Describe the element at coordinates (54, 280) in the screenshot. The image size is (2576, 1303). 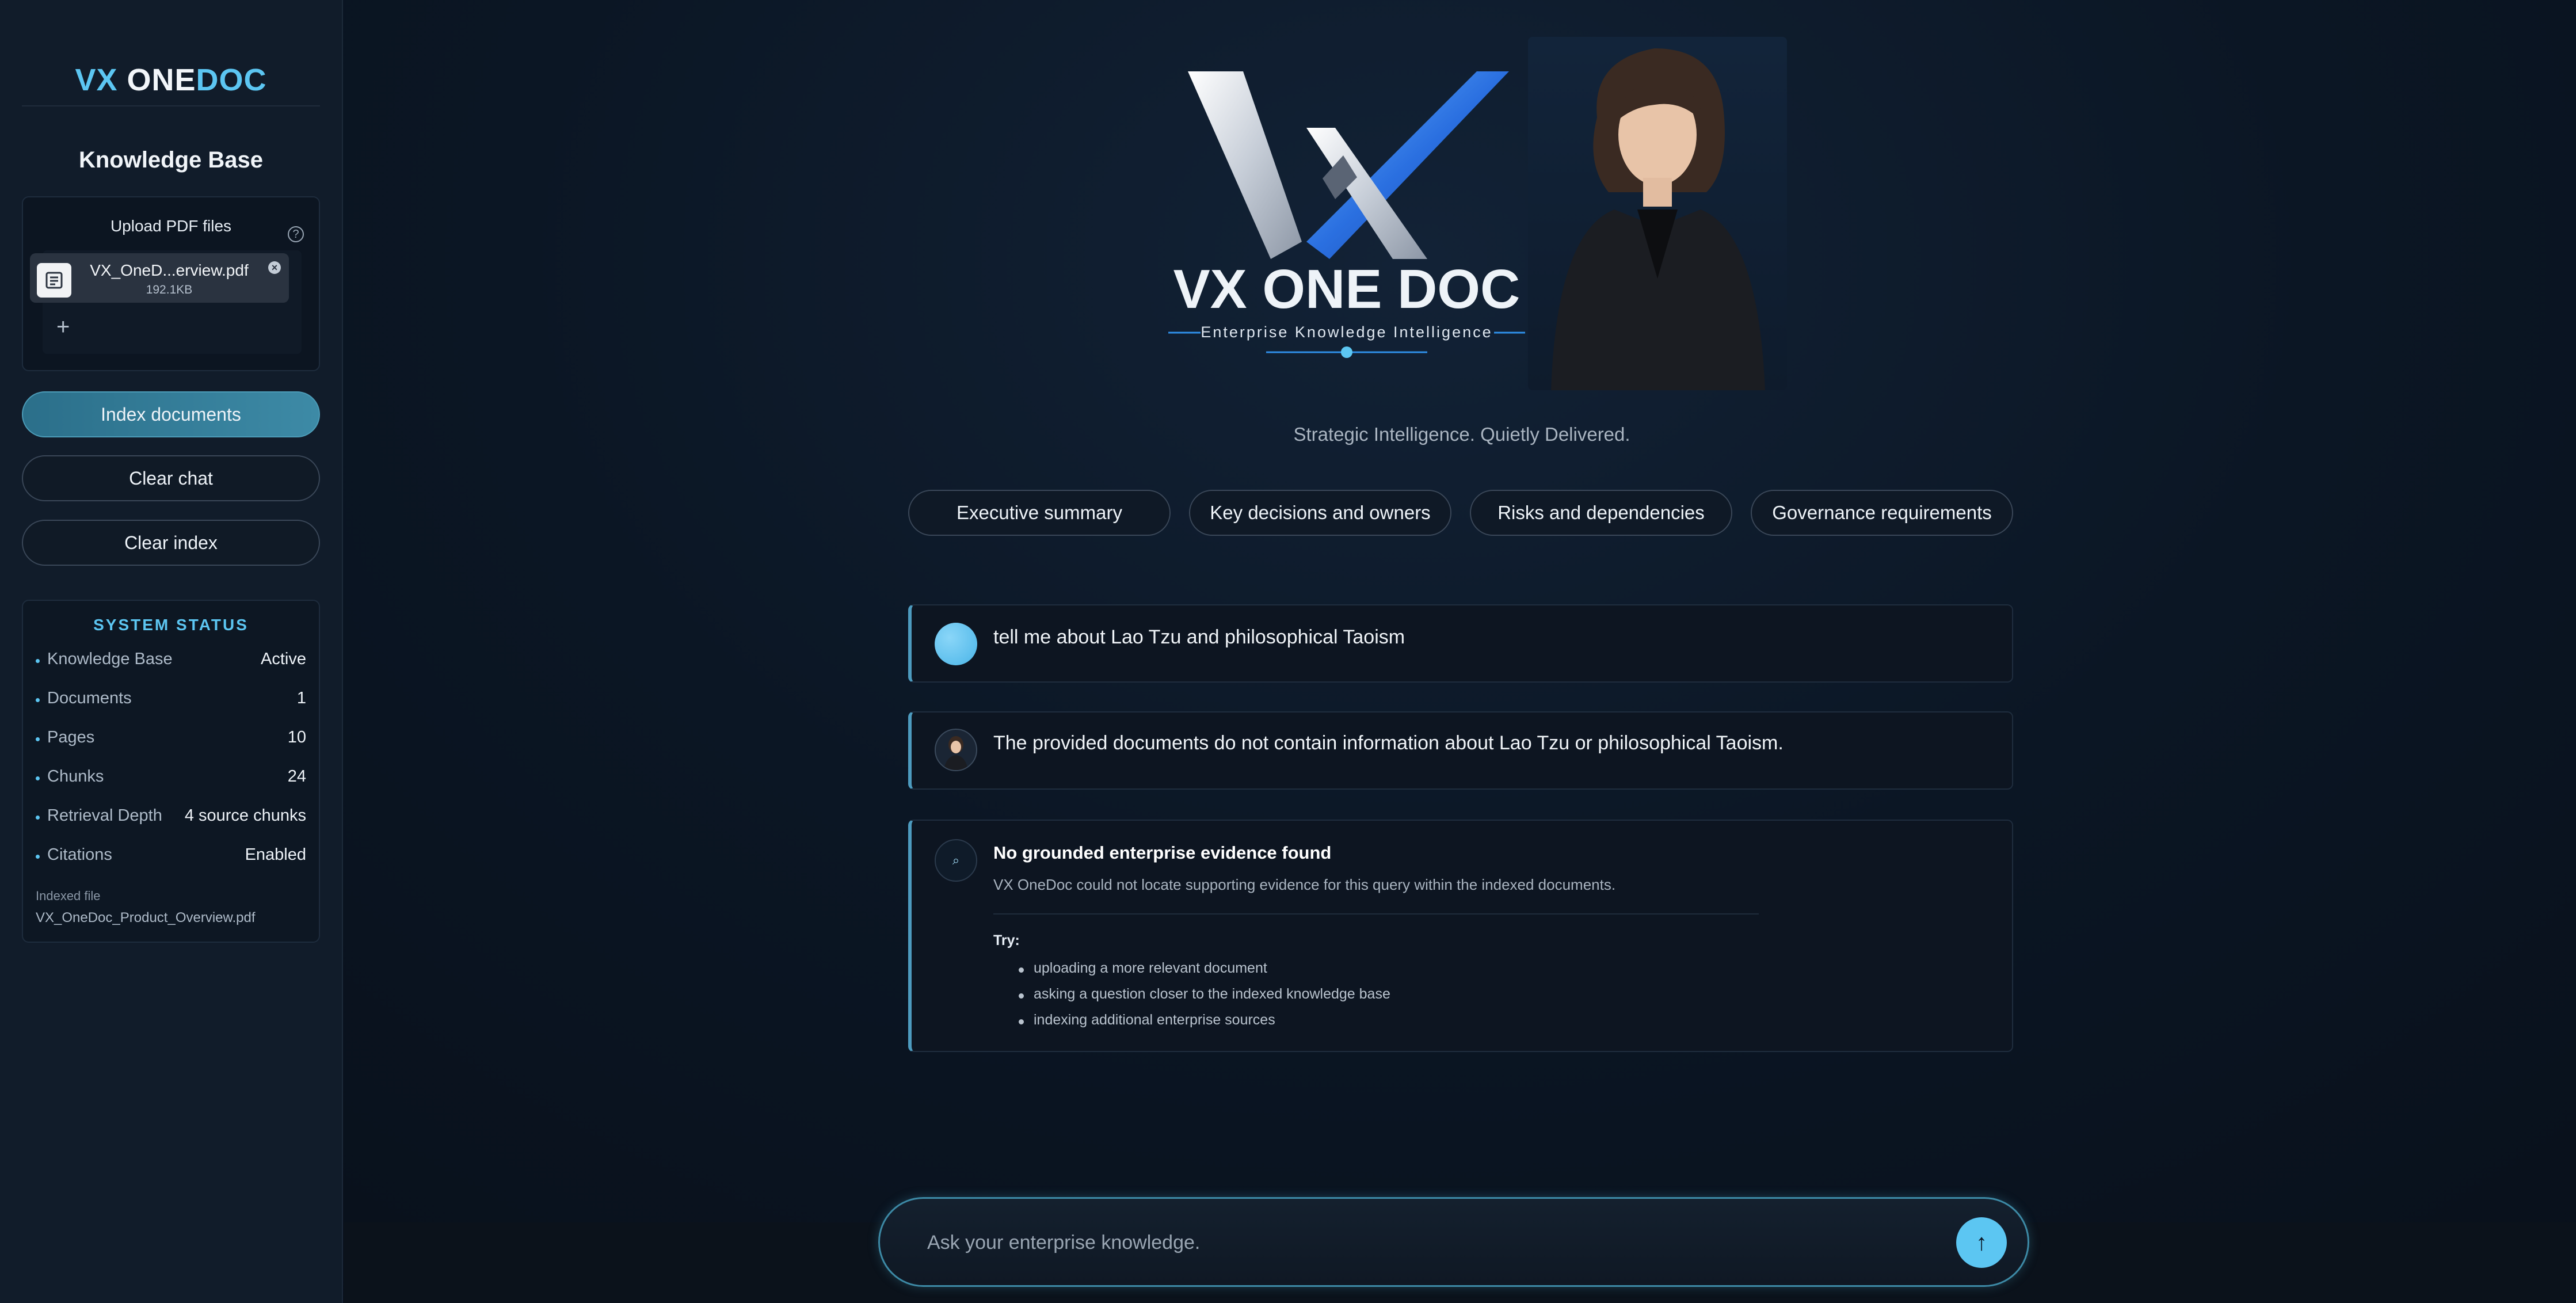
I see `document-icon` at that location.